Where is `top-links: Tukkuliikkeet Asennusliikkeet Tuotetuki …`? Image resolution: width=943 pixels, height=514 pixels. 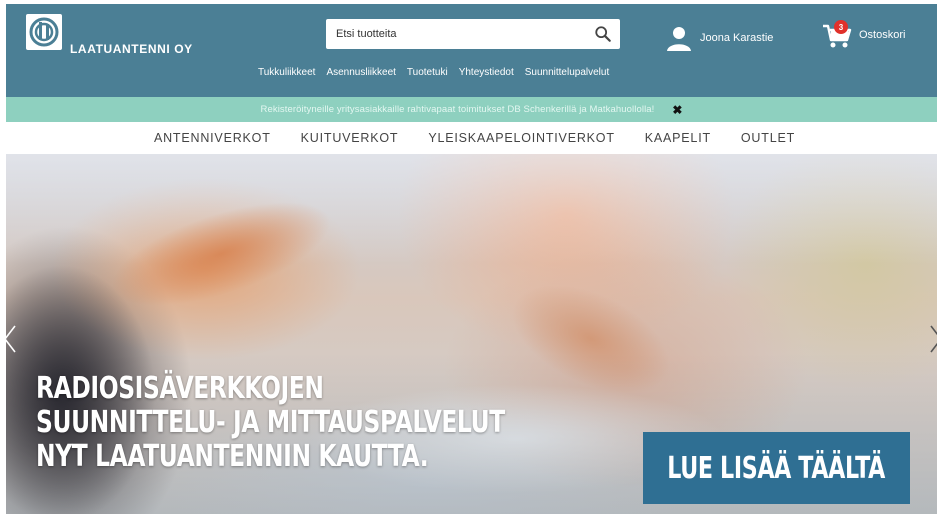
top-links: Tukkuliikkeet Asennusliikkeet Tuotetuki … is located at coordinates (433, 72).